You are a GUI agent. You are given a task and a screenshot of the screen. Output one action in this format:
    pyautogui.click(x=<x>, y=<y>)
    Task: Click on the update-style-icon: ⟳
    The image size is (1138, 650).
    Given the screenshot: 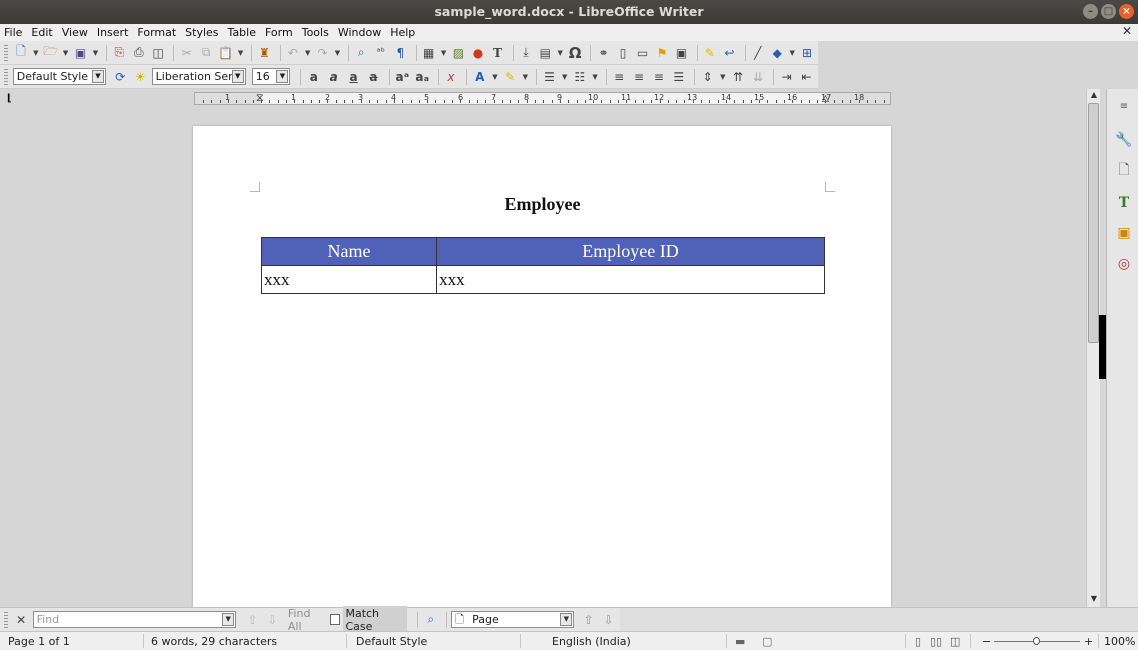 What is the action you would take?
    pyautogui.click(x=120, y=77)
    